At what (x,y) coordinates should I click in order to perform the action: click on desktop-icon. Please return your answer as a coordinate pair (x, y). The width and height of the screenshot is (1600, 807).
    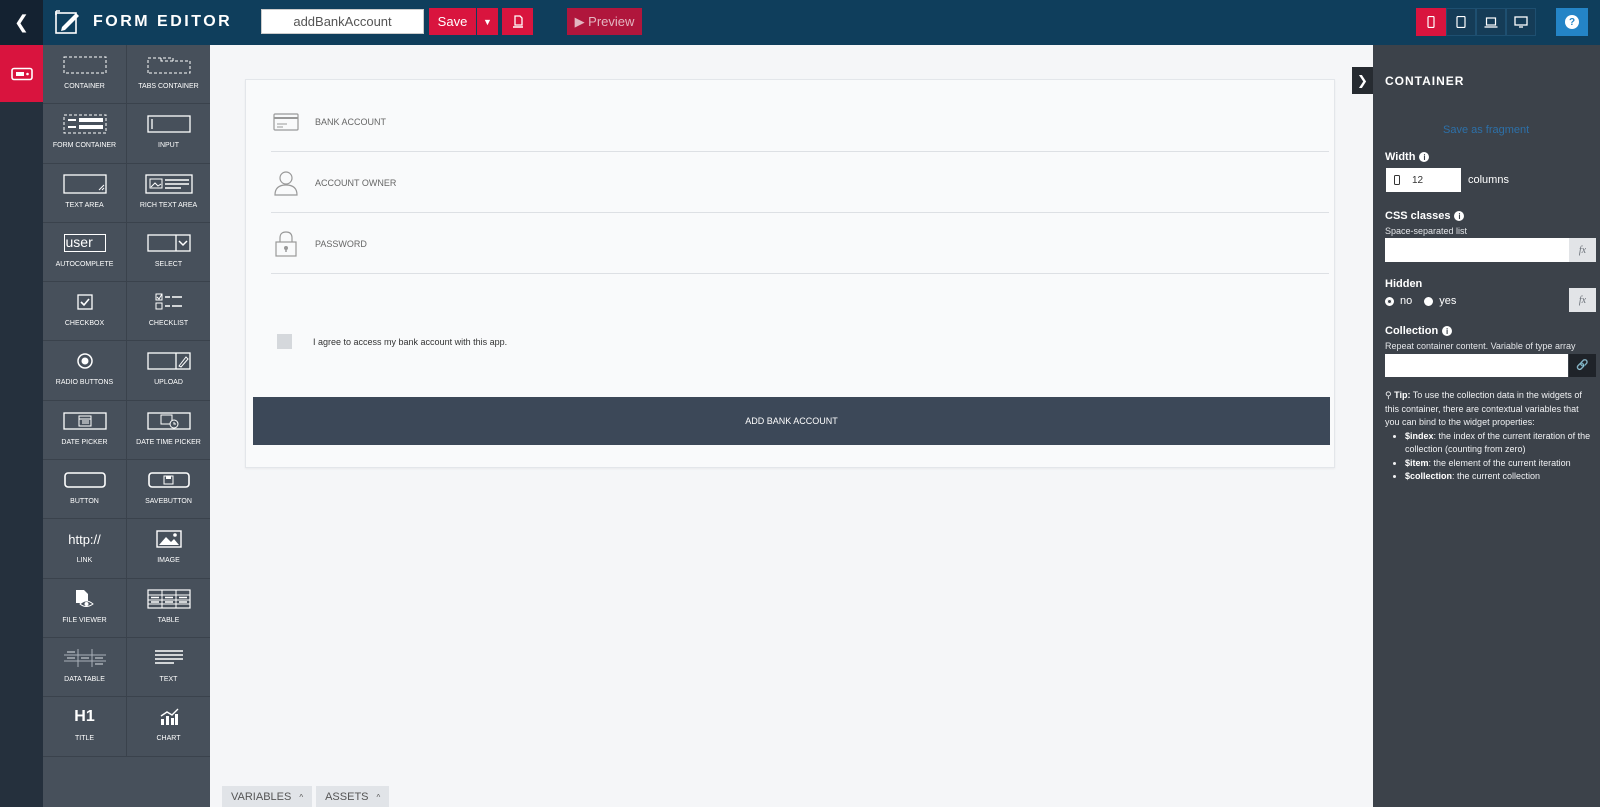
    Looking at the image, I should click on (1521, 22).